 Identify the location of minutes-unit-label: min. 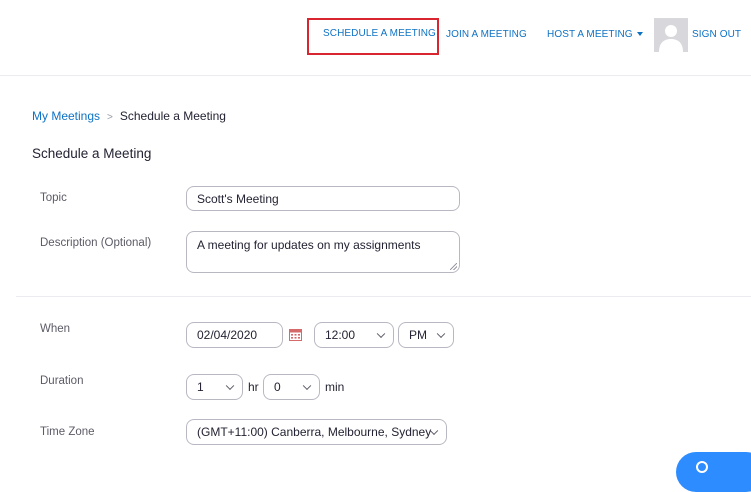
(335, 387).